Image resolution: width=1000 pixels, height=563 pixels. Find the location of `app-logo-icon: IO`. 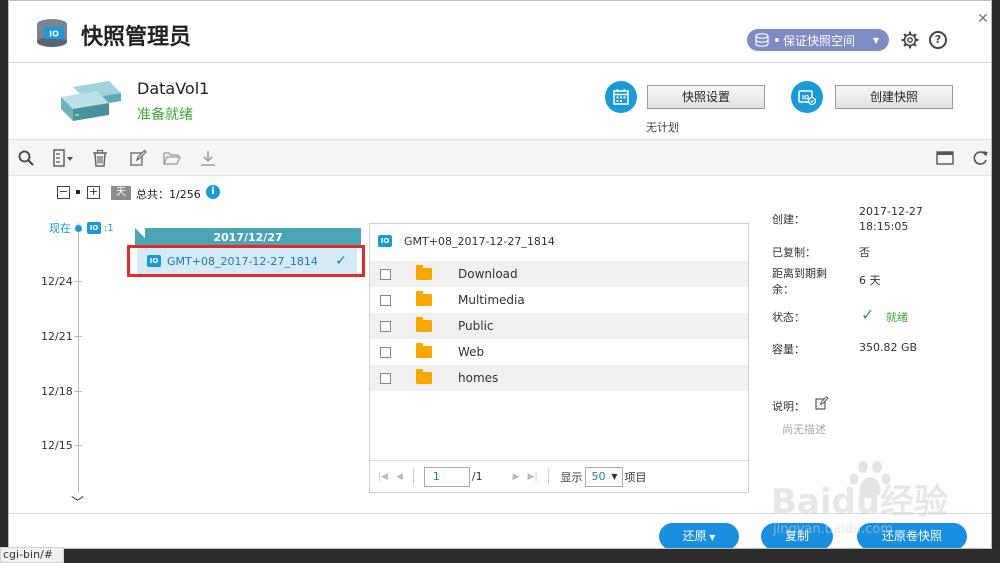

app-logo-icon: IO is located at coordinates (52, 33).